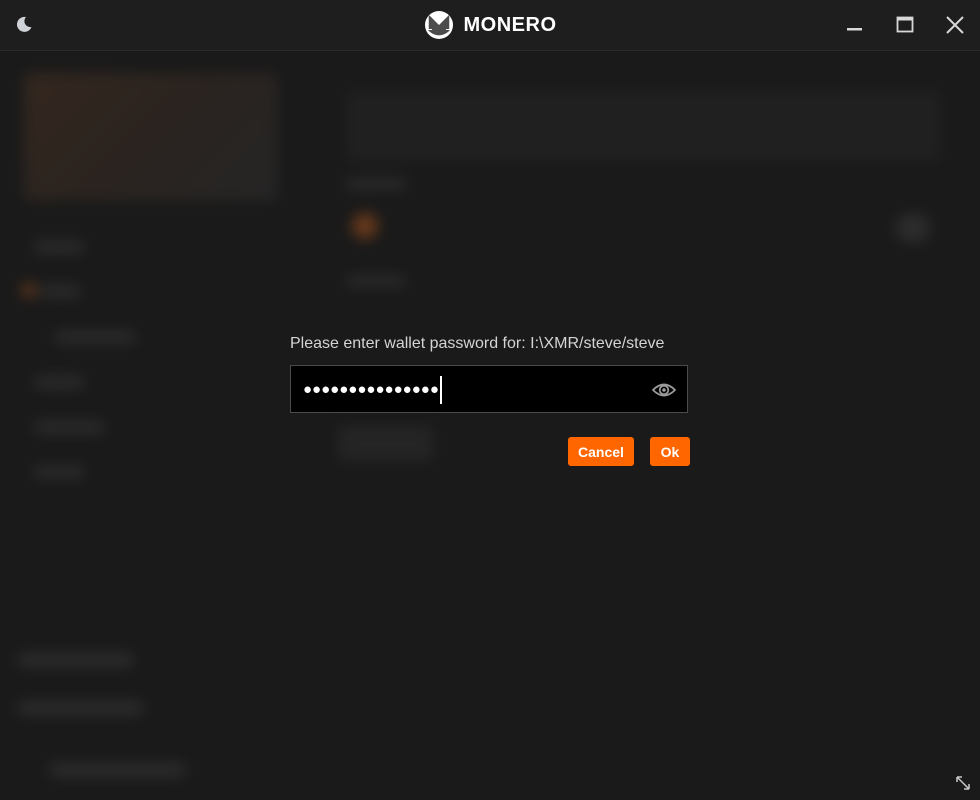  I want to click on wallet-card, so click(151, 137).